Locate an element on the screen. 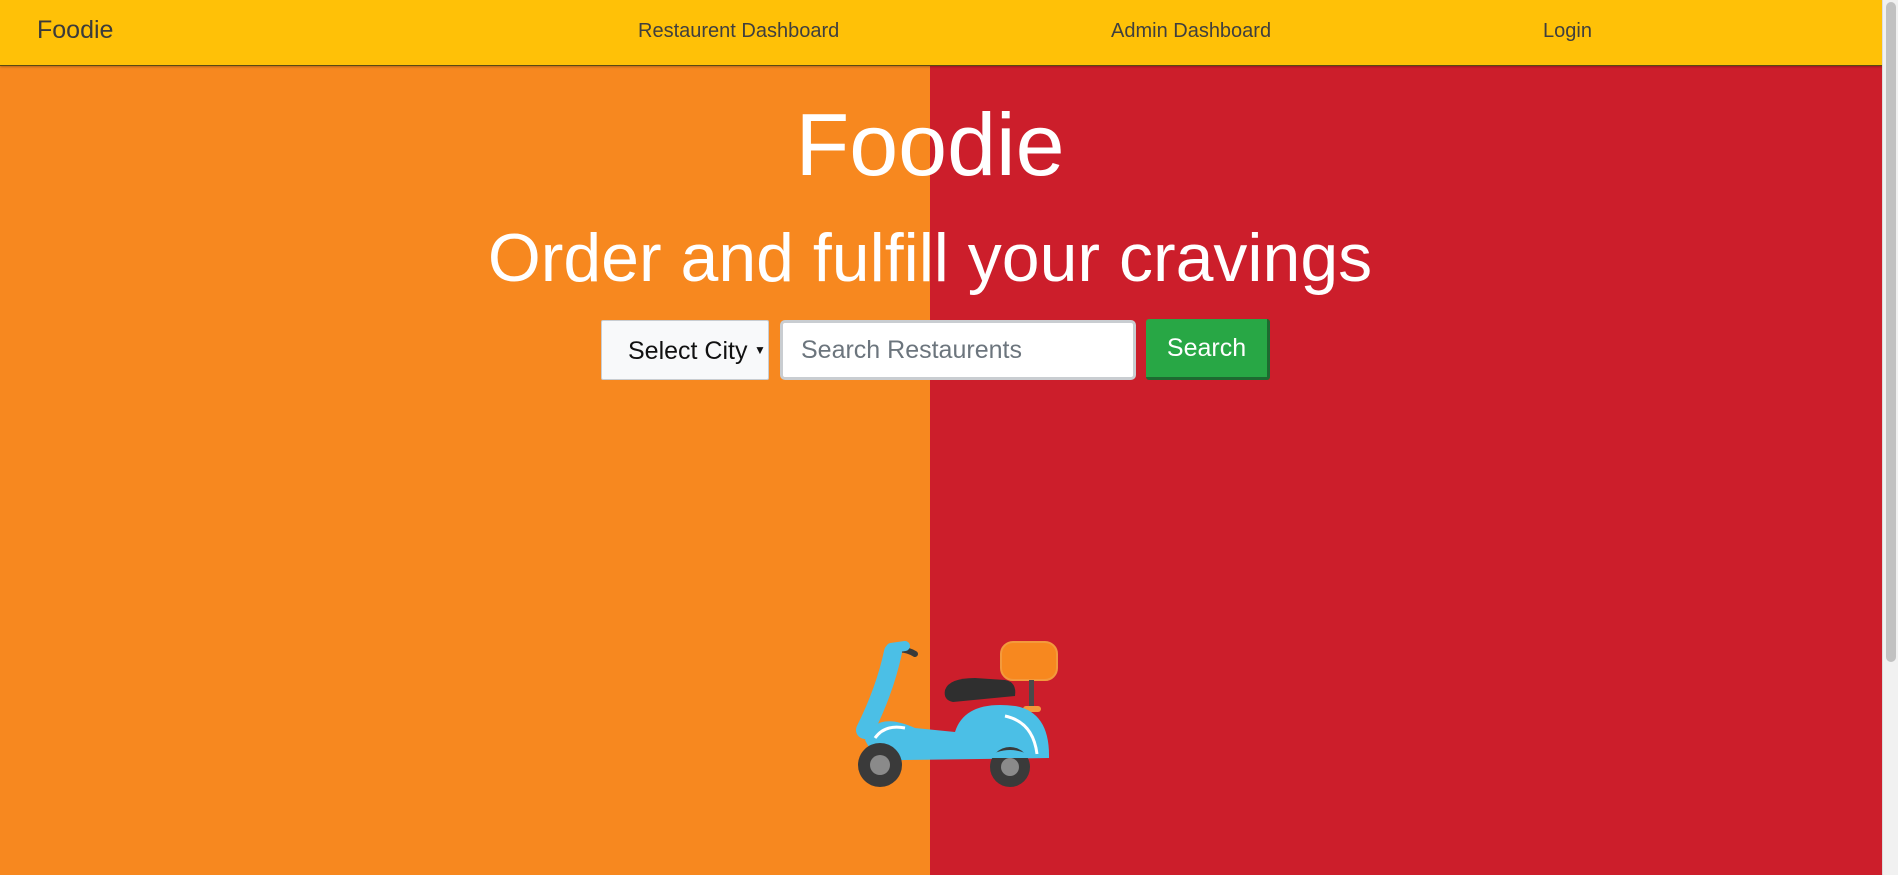  page-scrollbar is located at coordinates (1890, 437).